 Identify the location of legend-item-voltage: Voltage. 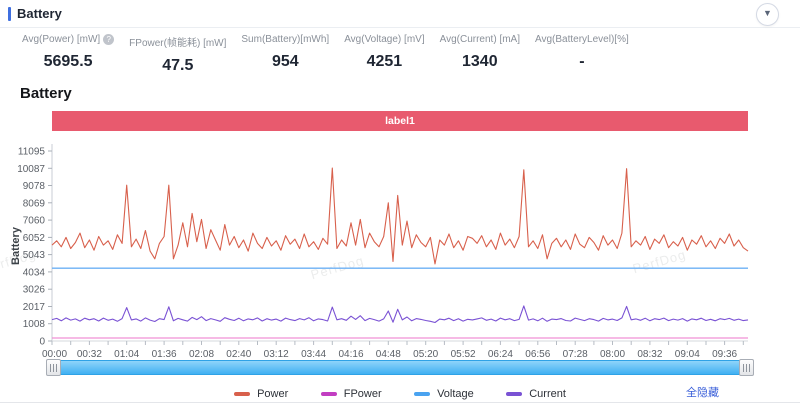
(444, 394).